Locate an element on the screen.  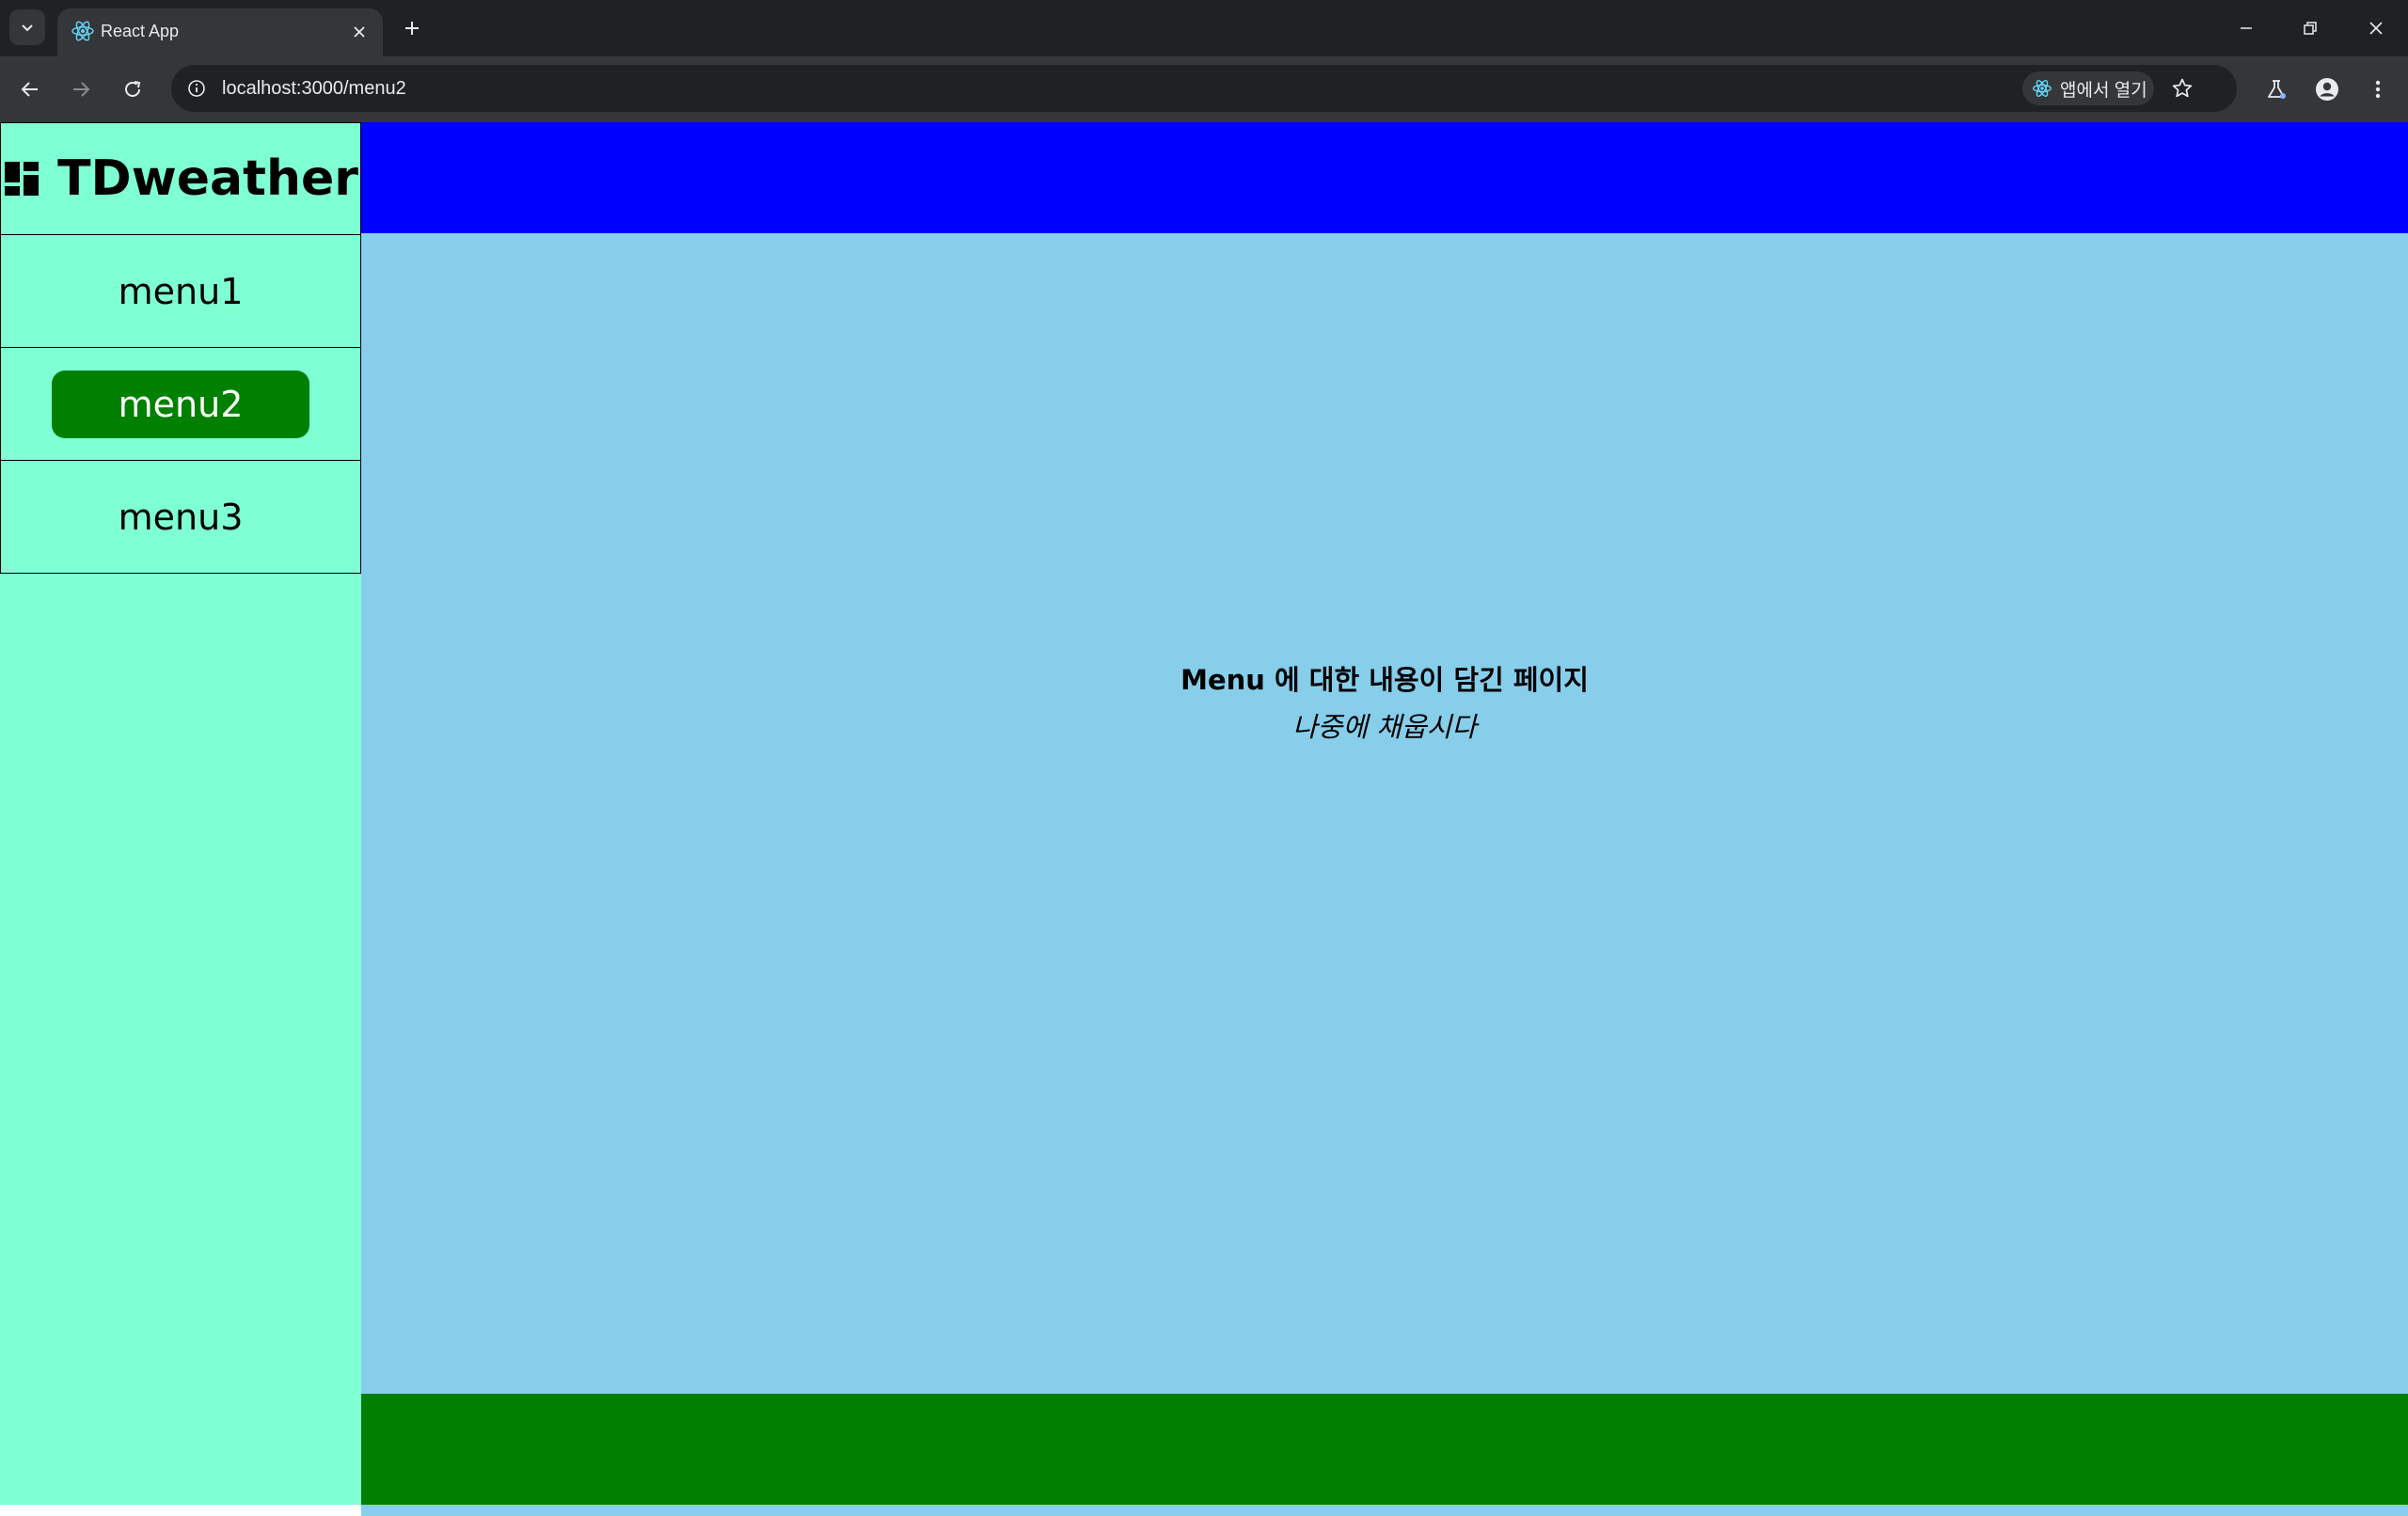
browser-tab-bar: React App is located at coordinates (1204, 28).